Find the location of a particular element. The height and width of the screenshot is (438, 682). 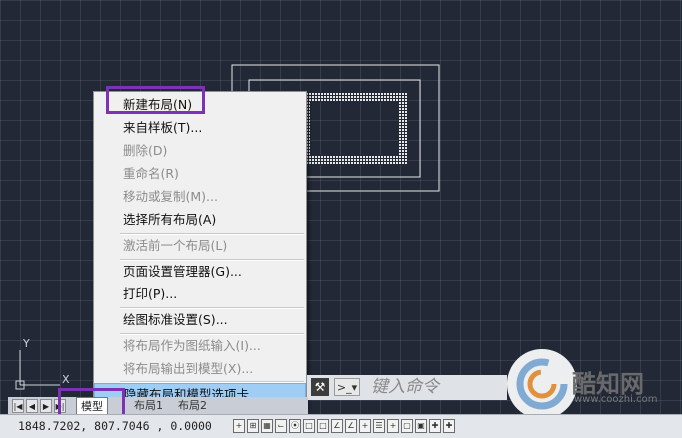

dynamic-input-icon: + is located at coordinates (365, 426).